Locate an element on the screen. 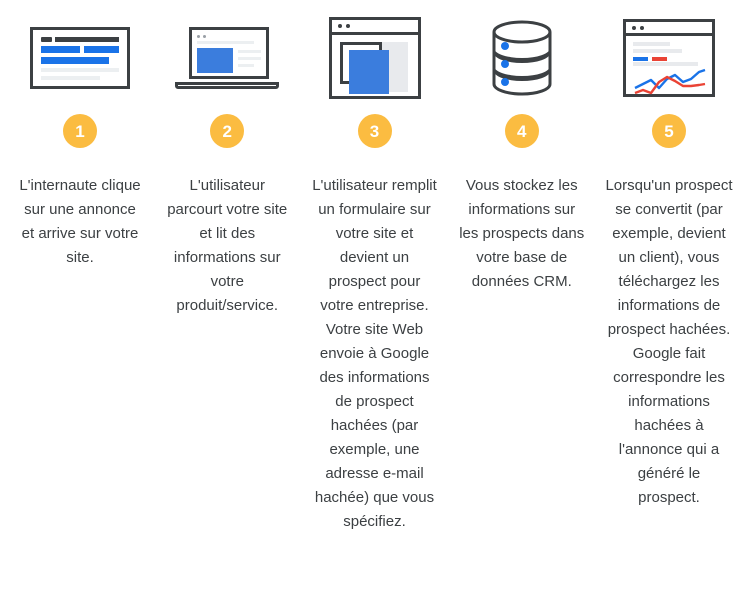 Image resolution: width=747 pixels, height=605 pixels. step-number-badge: 2 is located at coordinates (227, 131).